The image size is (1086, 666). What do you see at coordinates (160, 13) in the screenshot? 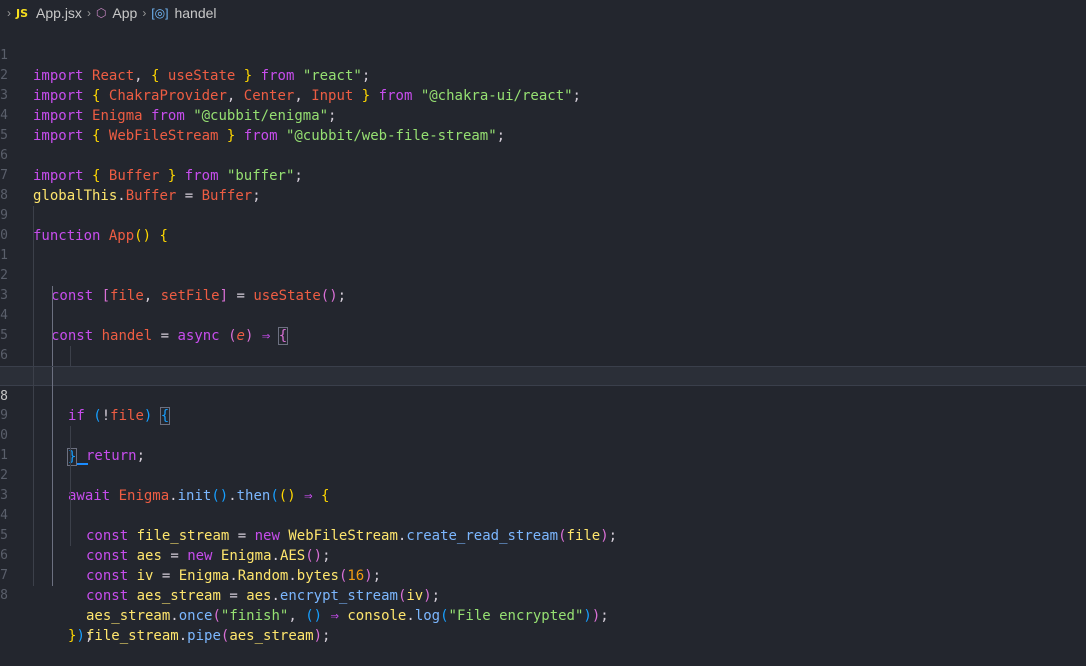
I see `variable-symbol-icon: [◎]` at bounding box center [160, 13].